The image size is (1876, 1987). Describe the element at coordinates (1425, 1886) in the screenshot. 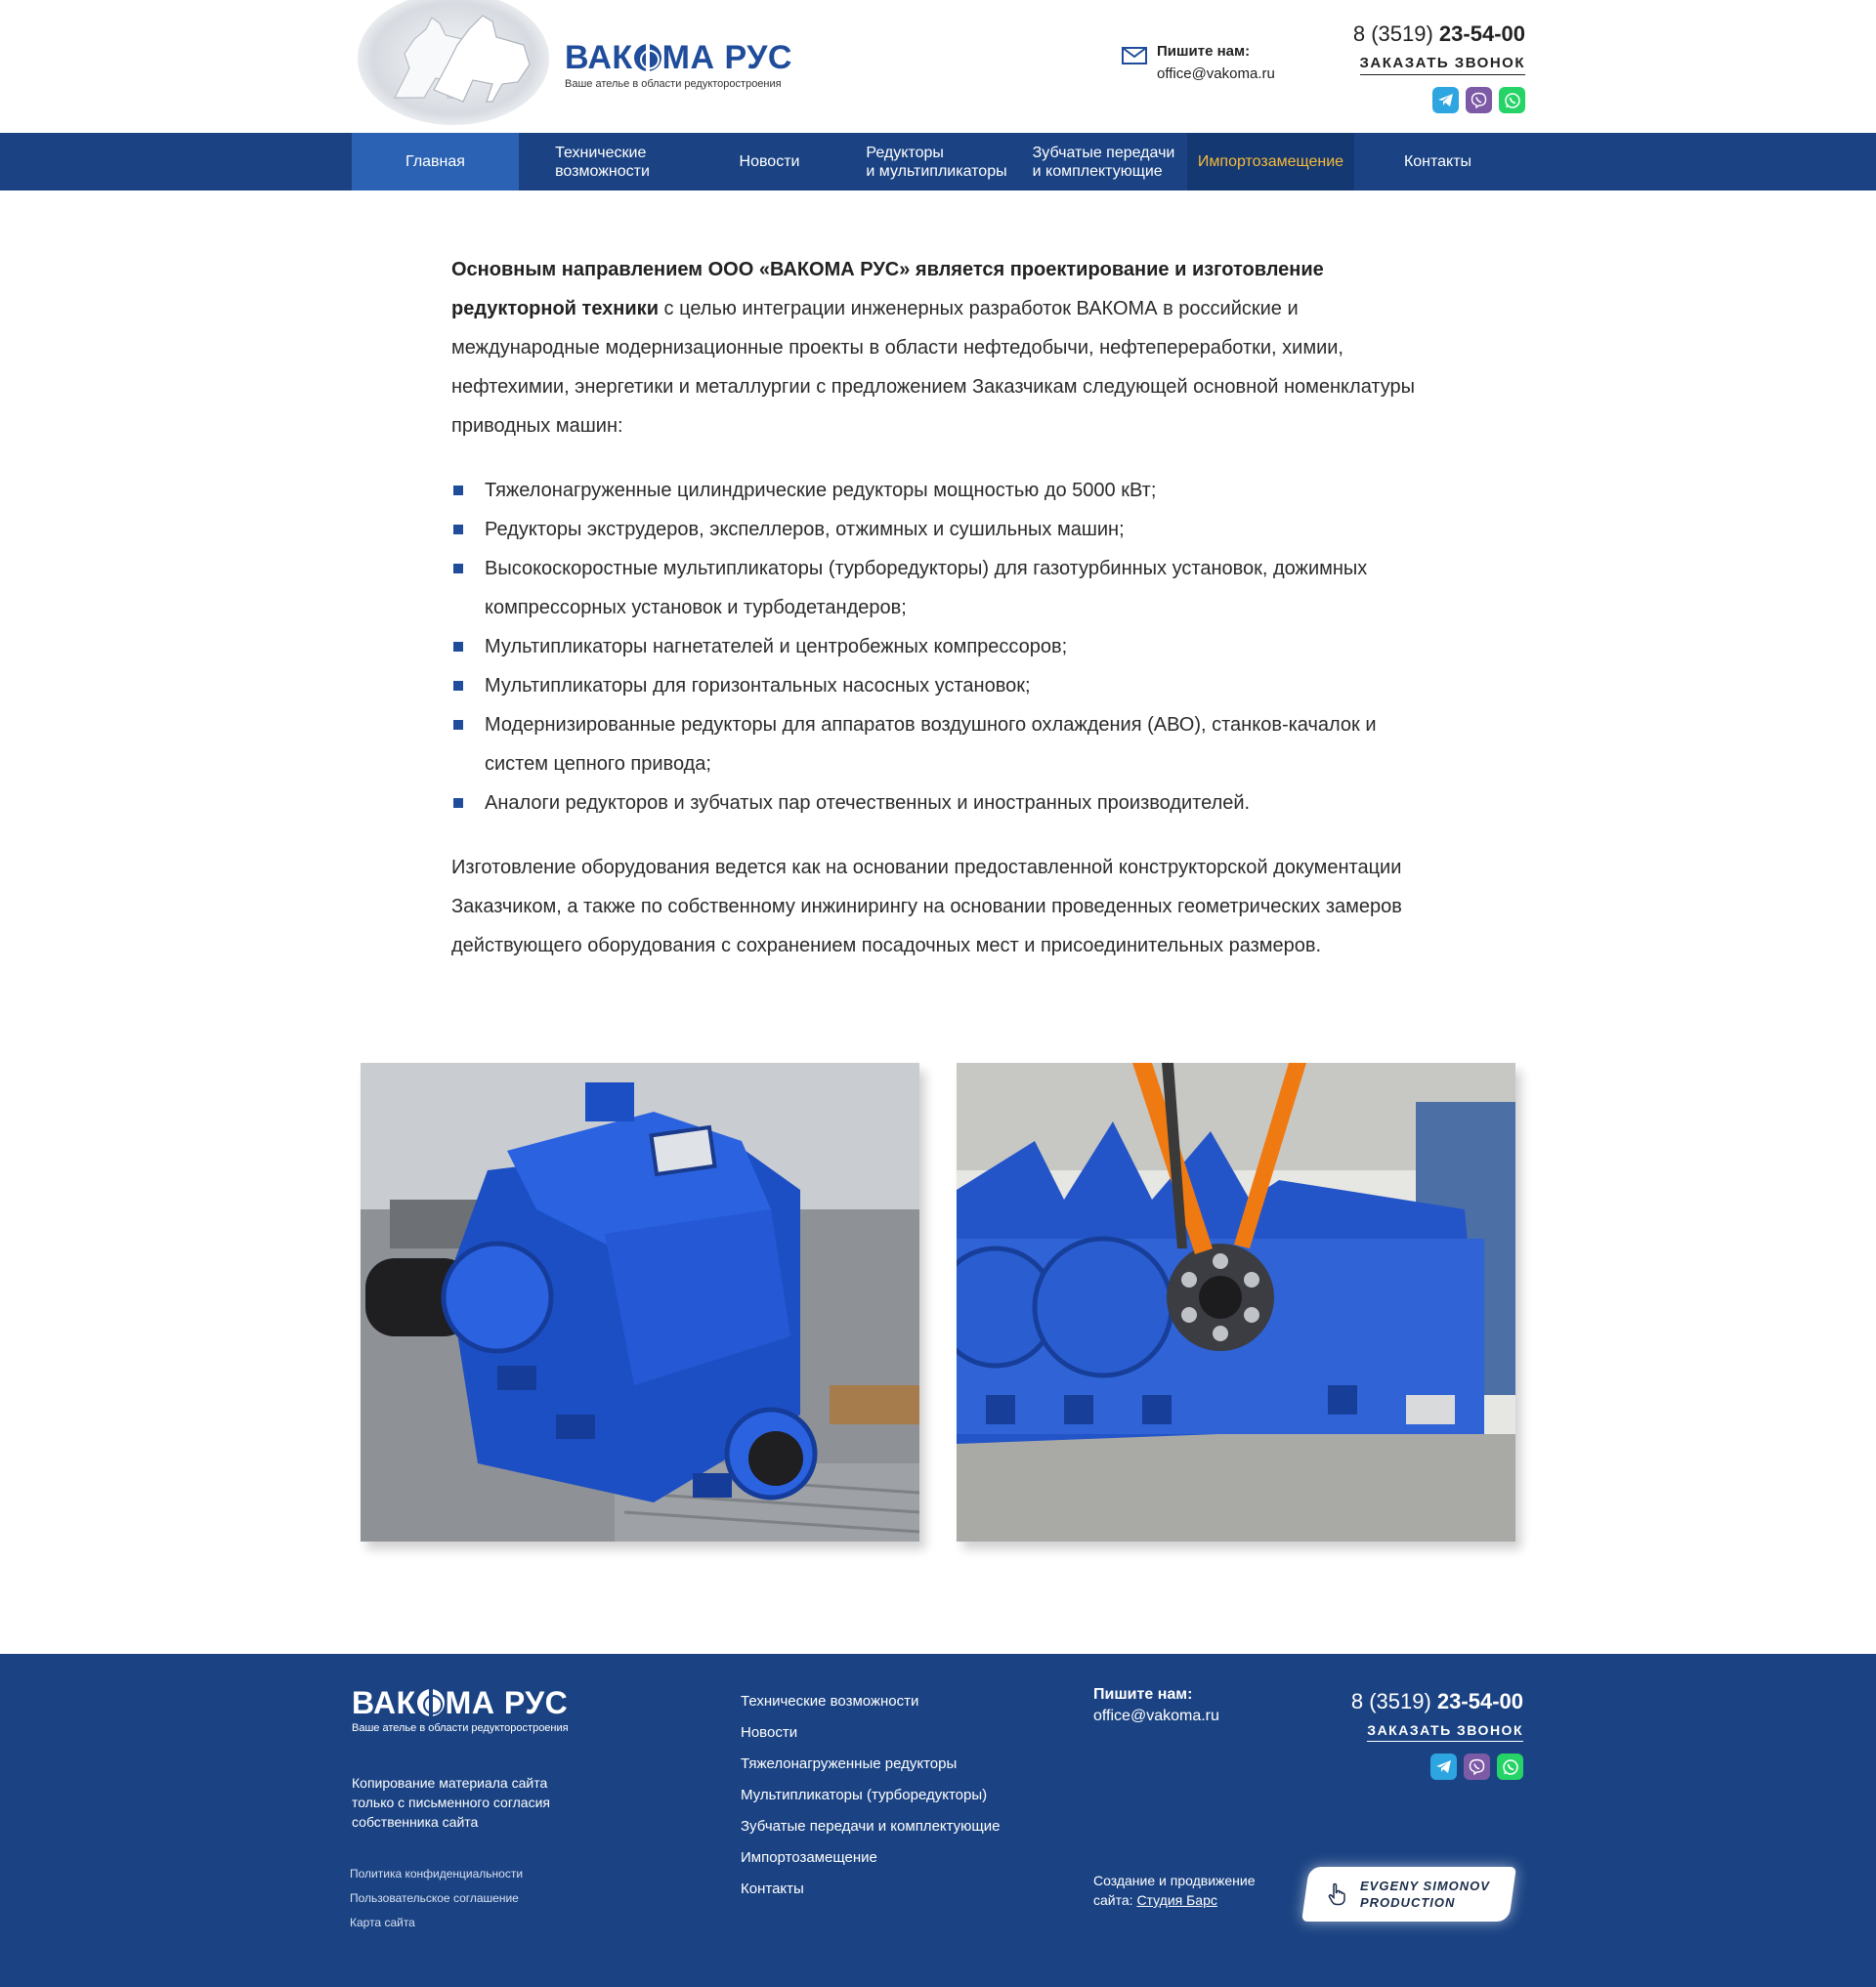

I see `badge-line1: EVGENY SIMONOV` at that location.